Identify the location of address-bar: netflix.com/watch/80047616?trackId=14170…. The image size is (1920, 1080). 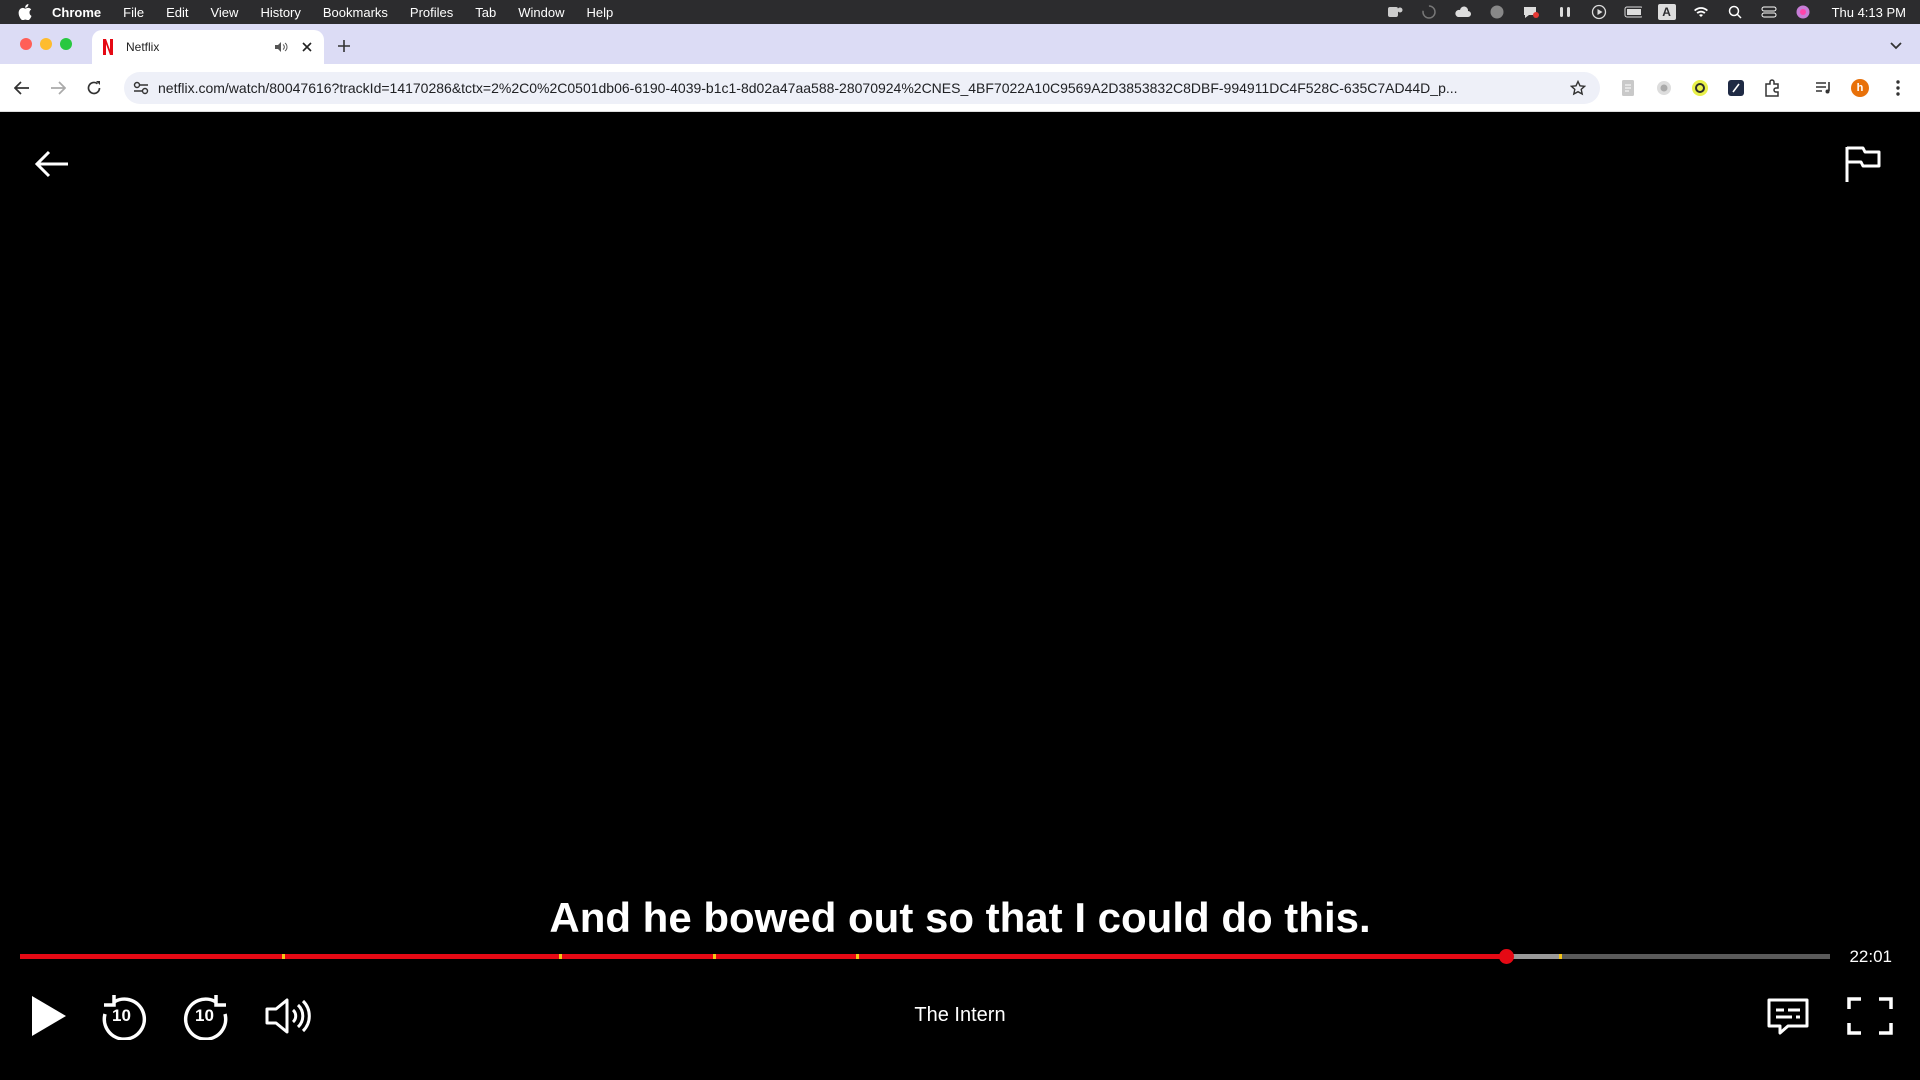
(862, 88).